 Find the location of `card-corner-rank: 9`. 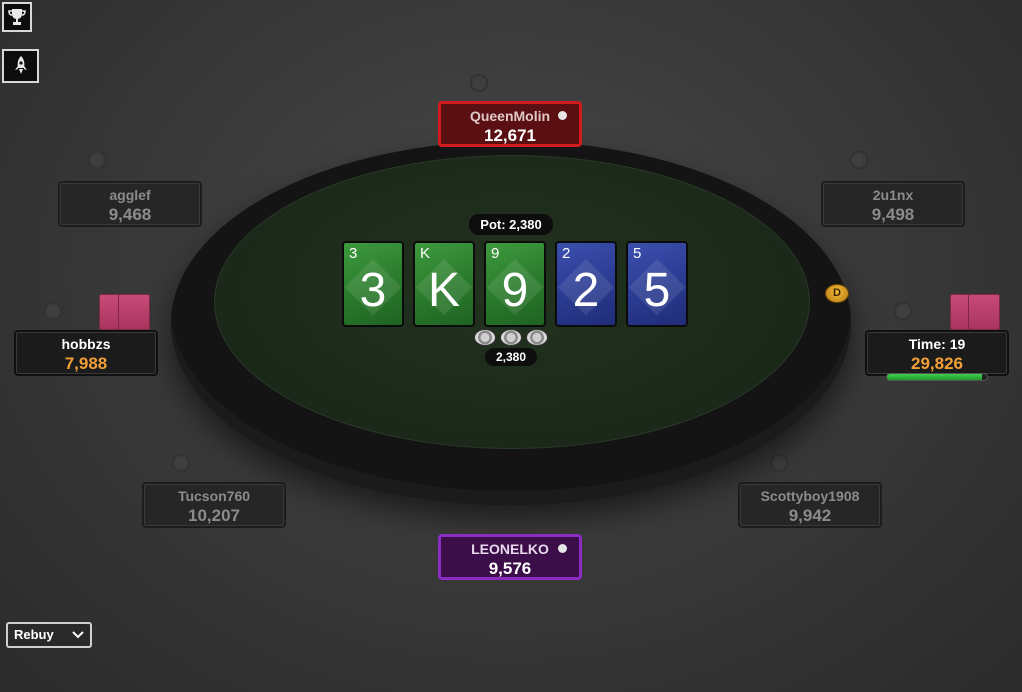

card-corner-rank: 9 is located at coordinates (495, 253).